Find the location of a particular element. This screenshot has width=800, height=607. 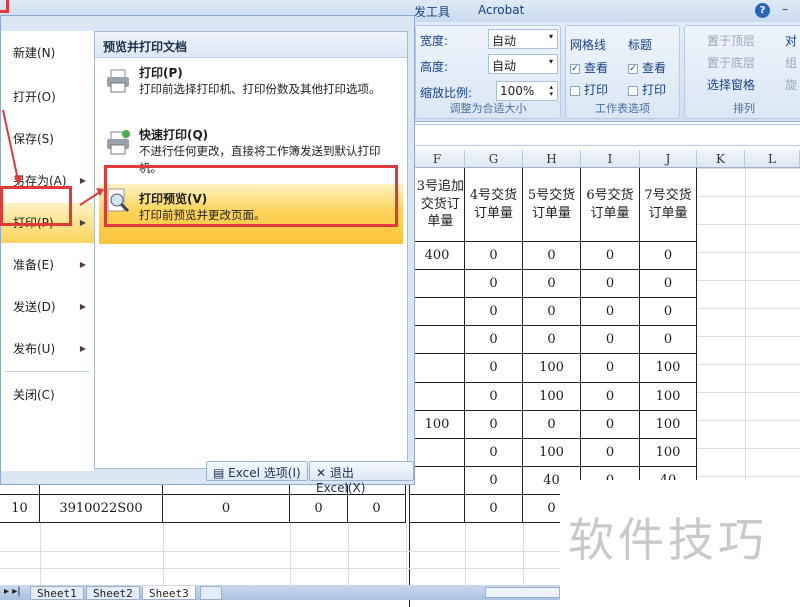

sheet-nav-last-icon: ▸ ▸| is located at coordinates (12, 591).